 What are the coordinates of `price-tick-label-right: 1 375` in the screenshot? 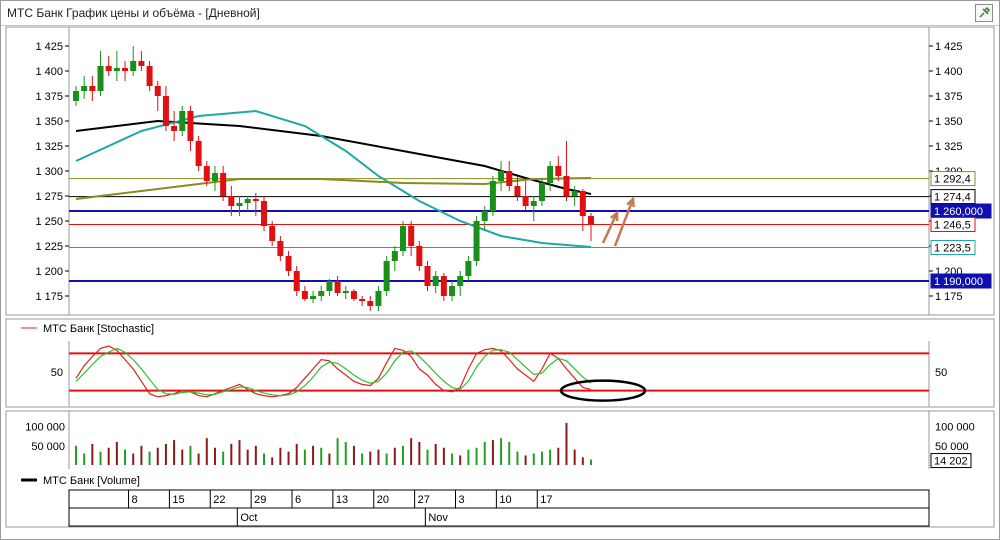 It's located at (949, 97).